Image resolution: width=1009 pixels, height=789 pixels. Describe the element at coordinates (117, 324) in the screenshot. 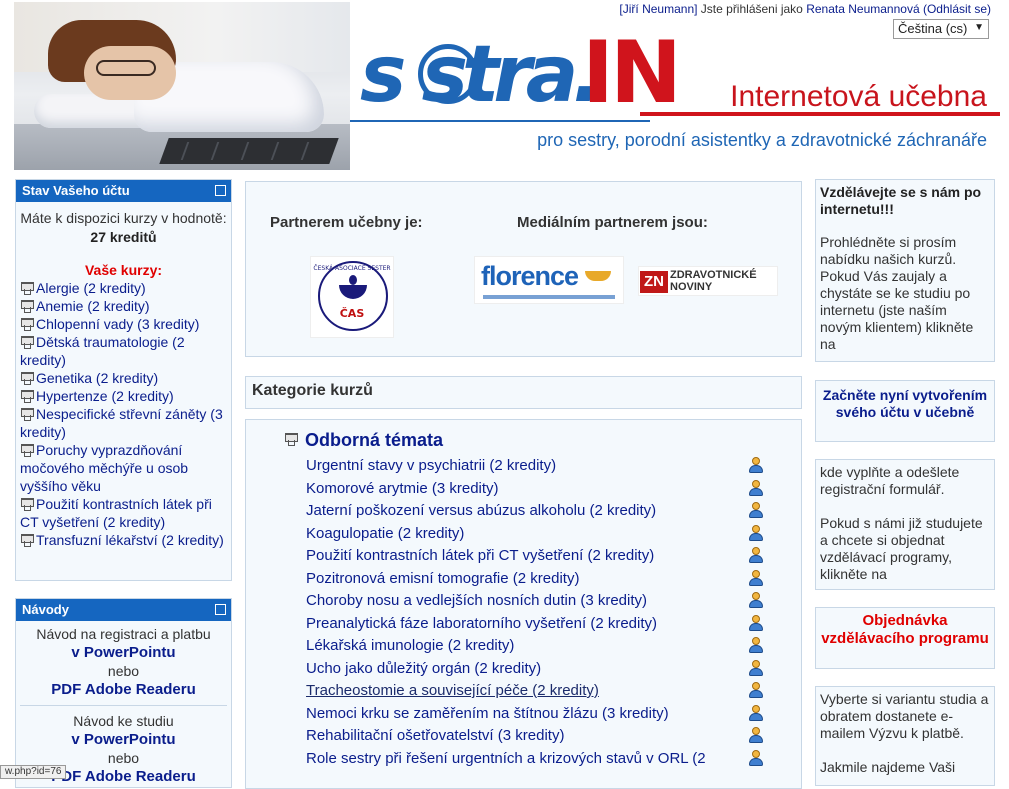

I see `course-link: Chlopenní vady (3 kredity)` at that location.